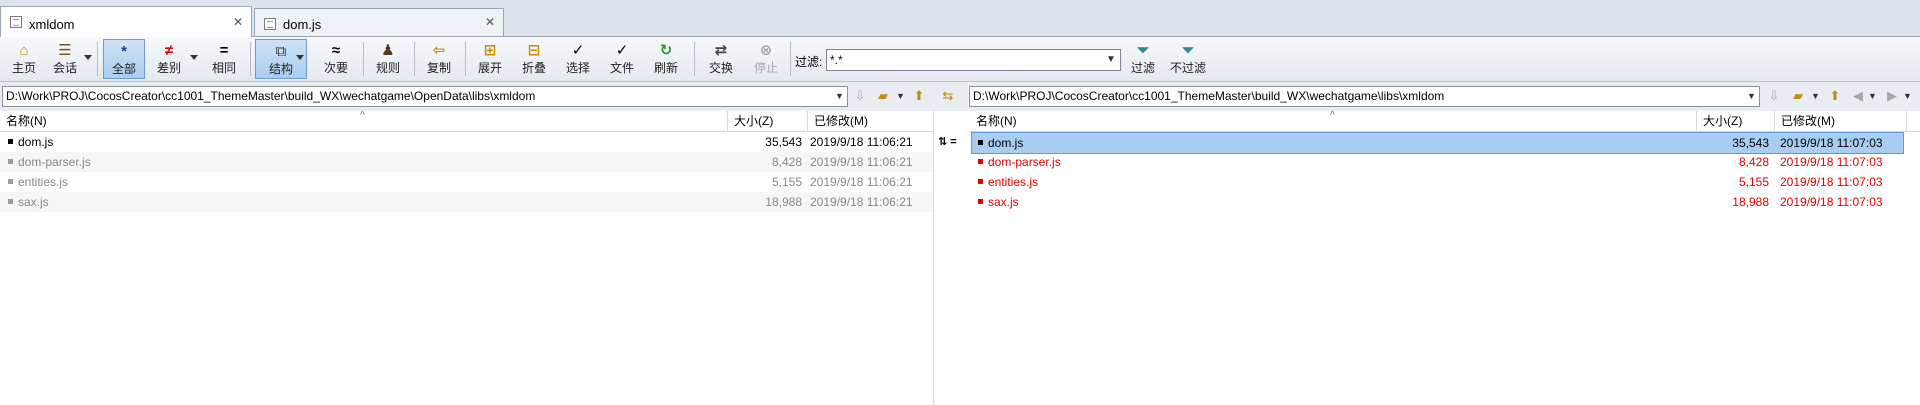 The width and height of the screenshot is (1920, 405). I want to click on copy-button: ⇦ 复制, so click(439, 59).